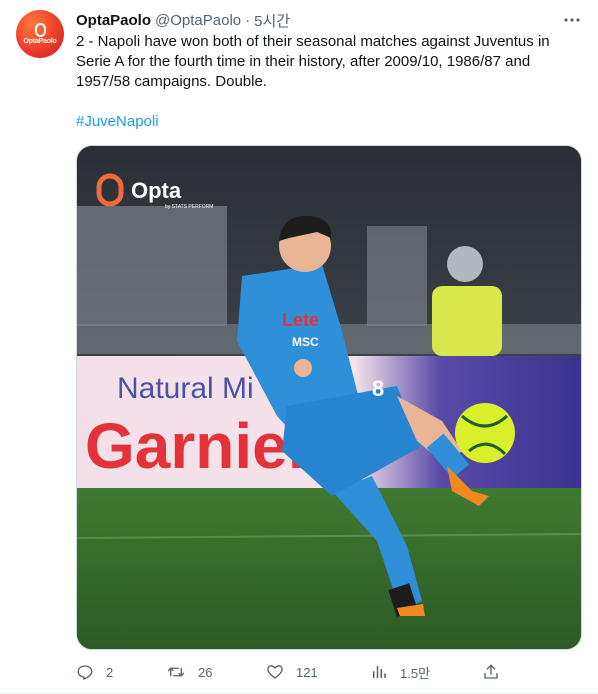 Image resolution: width=598 pixels, height=694 pixels. I want to click on heart-icon, so click(275, 672).